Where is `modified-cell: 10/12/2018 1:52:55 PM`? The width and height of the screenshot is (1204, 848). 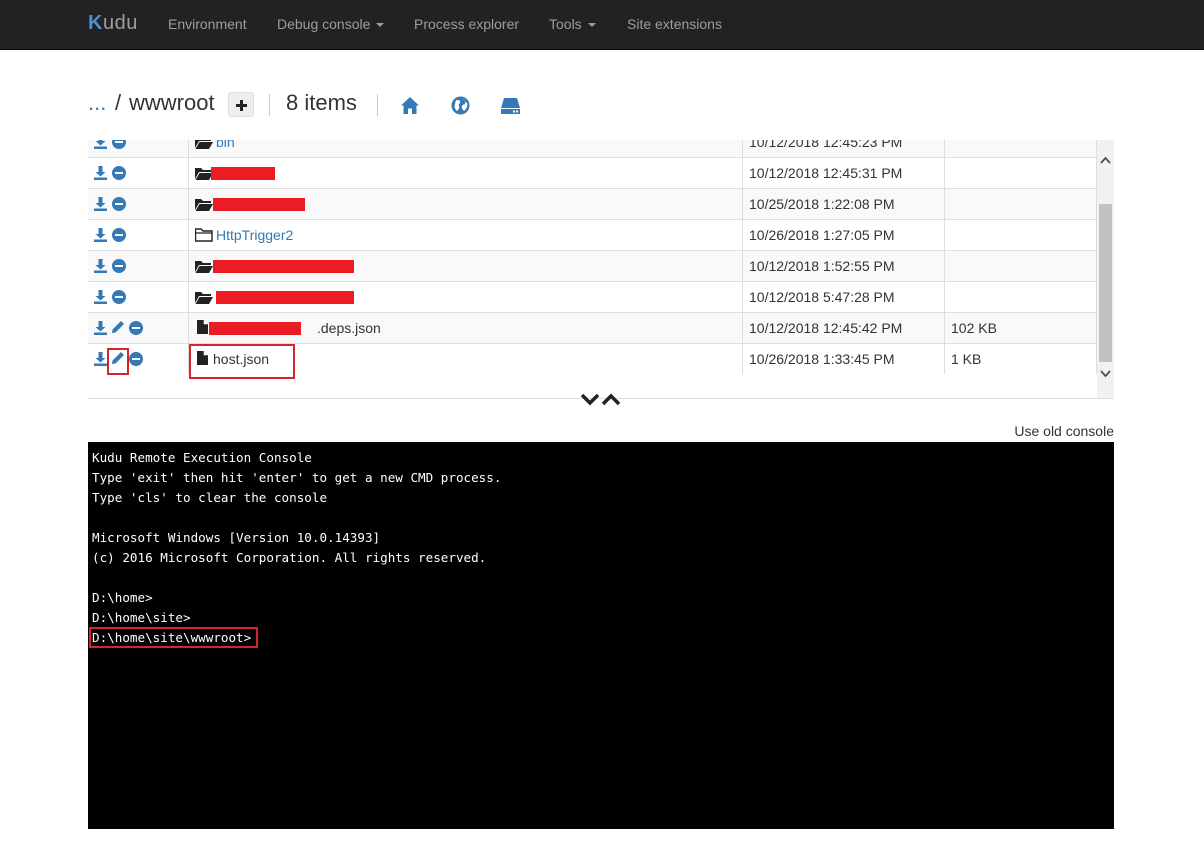 modified-cell: 10/12/2018 1:52:55 PM is located at coordinates (844, 266).